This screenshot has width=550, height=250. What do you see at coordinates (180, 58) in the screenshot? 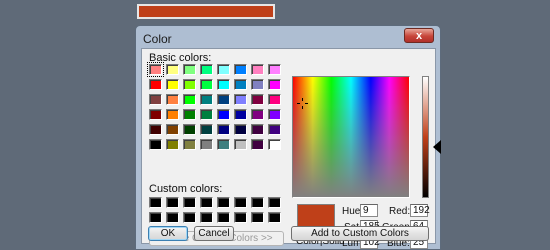
I see `basic-colors-label: Basic colors:` at bounding box center [180, 58].